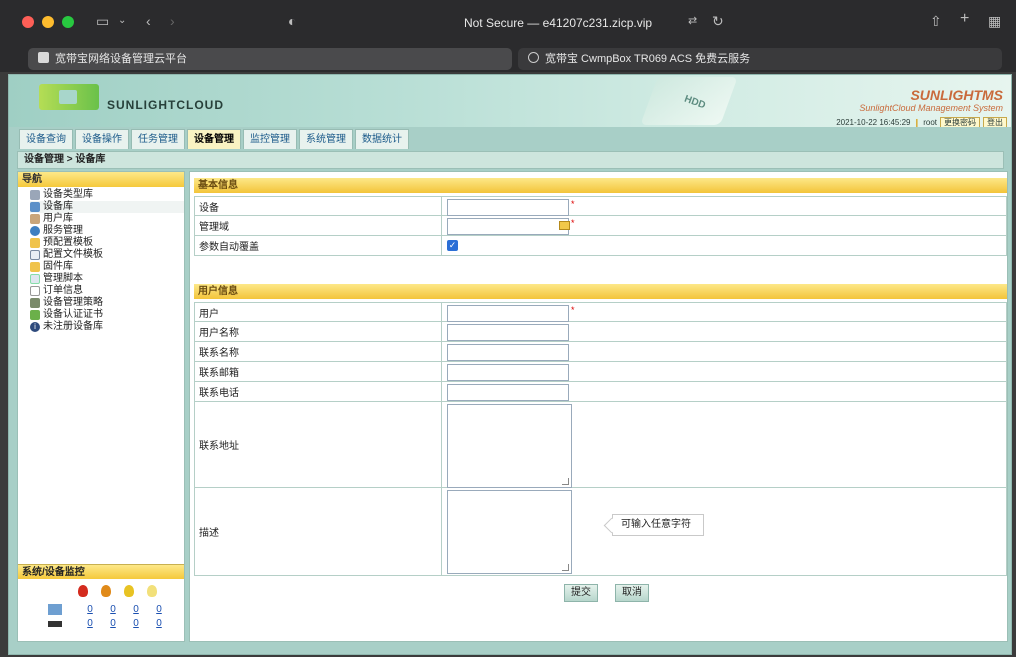 This screenshot has width=1016, height=657. I want to click on sidebar-item-firmware: 固件库, so click(107, 267).